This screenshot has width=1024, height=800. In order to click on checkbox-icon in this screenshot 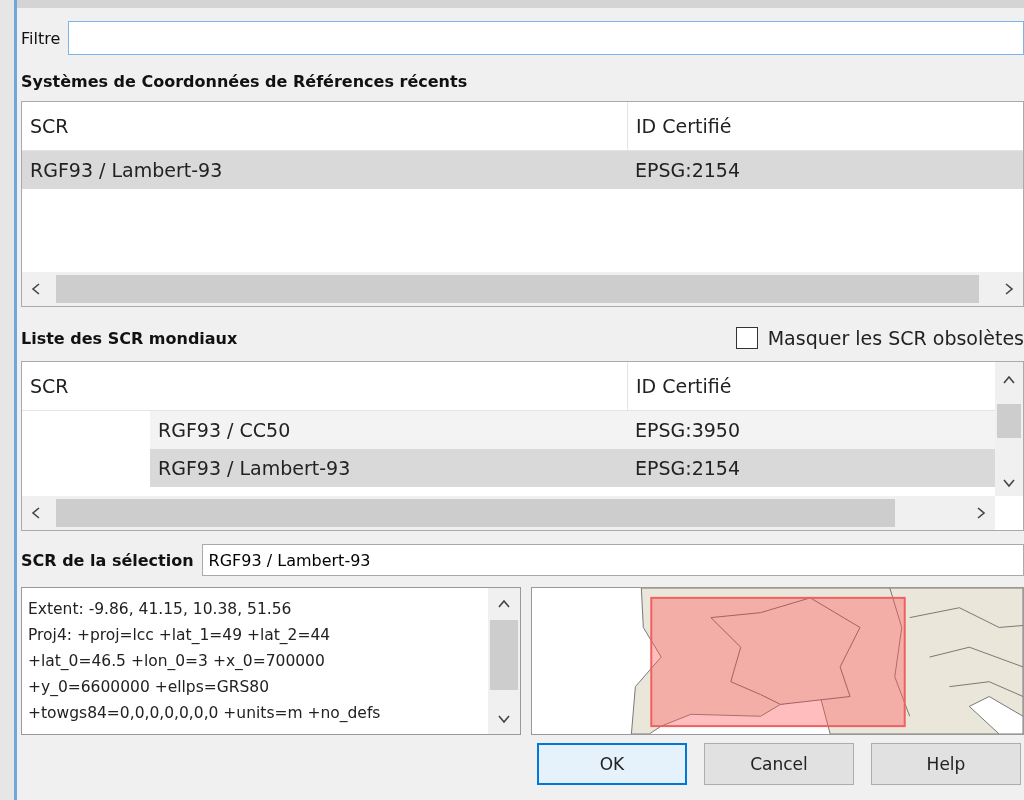, I will do `click(746, 338)`.